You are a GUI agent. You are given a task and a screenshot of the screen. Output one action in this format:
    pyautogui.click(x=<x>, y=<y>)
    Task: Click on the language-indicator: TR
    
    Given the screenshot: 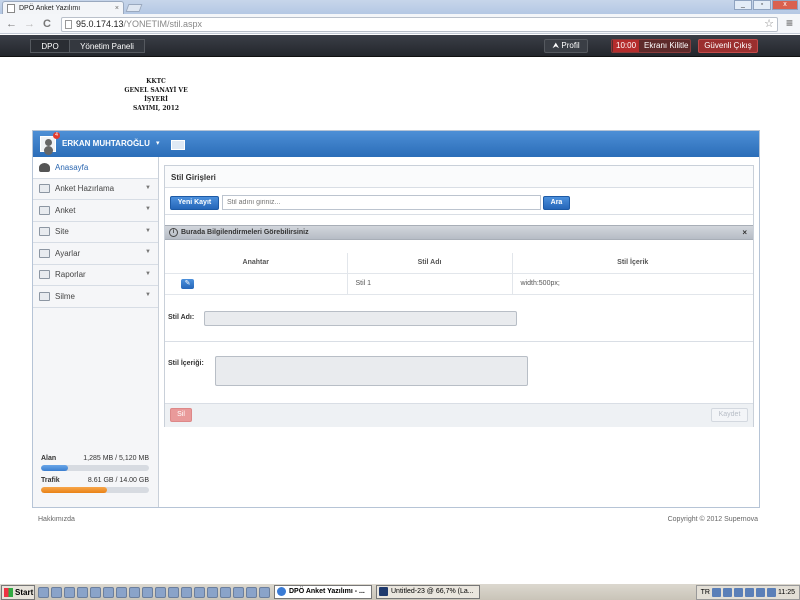 What is the action you would take?
    pyautogui.click(x=705, y=592)
    